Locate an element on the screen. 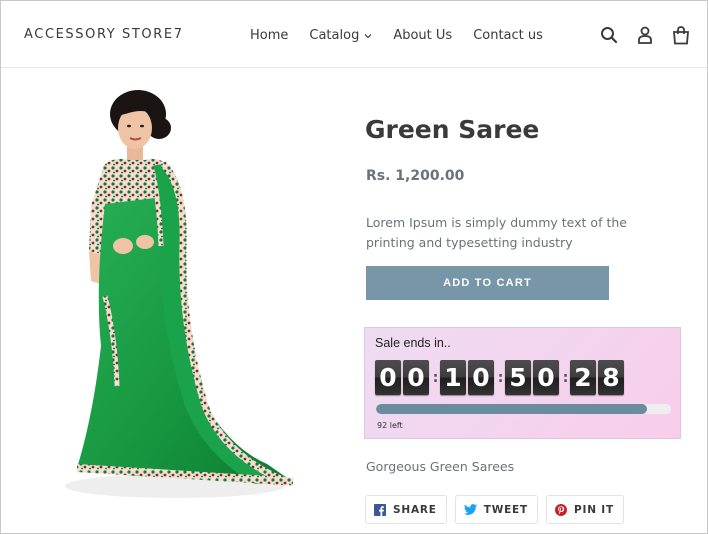 The width and height of the screenshot is (708, 534). countdown-seconds: 2 8 is located at coordinates (598, 377).